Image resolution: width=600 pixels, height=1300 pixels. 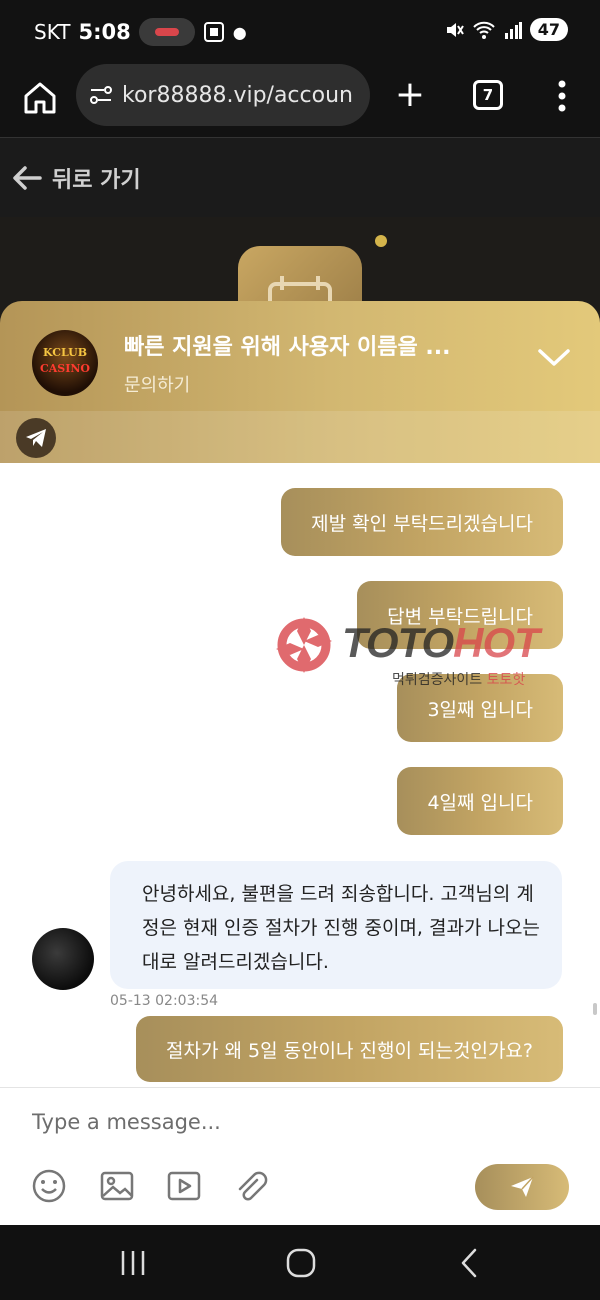 I want to click on system-nav-bar, so click(x=300, y=1262).